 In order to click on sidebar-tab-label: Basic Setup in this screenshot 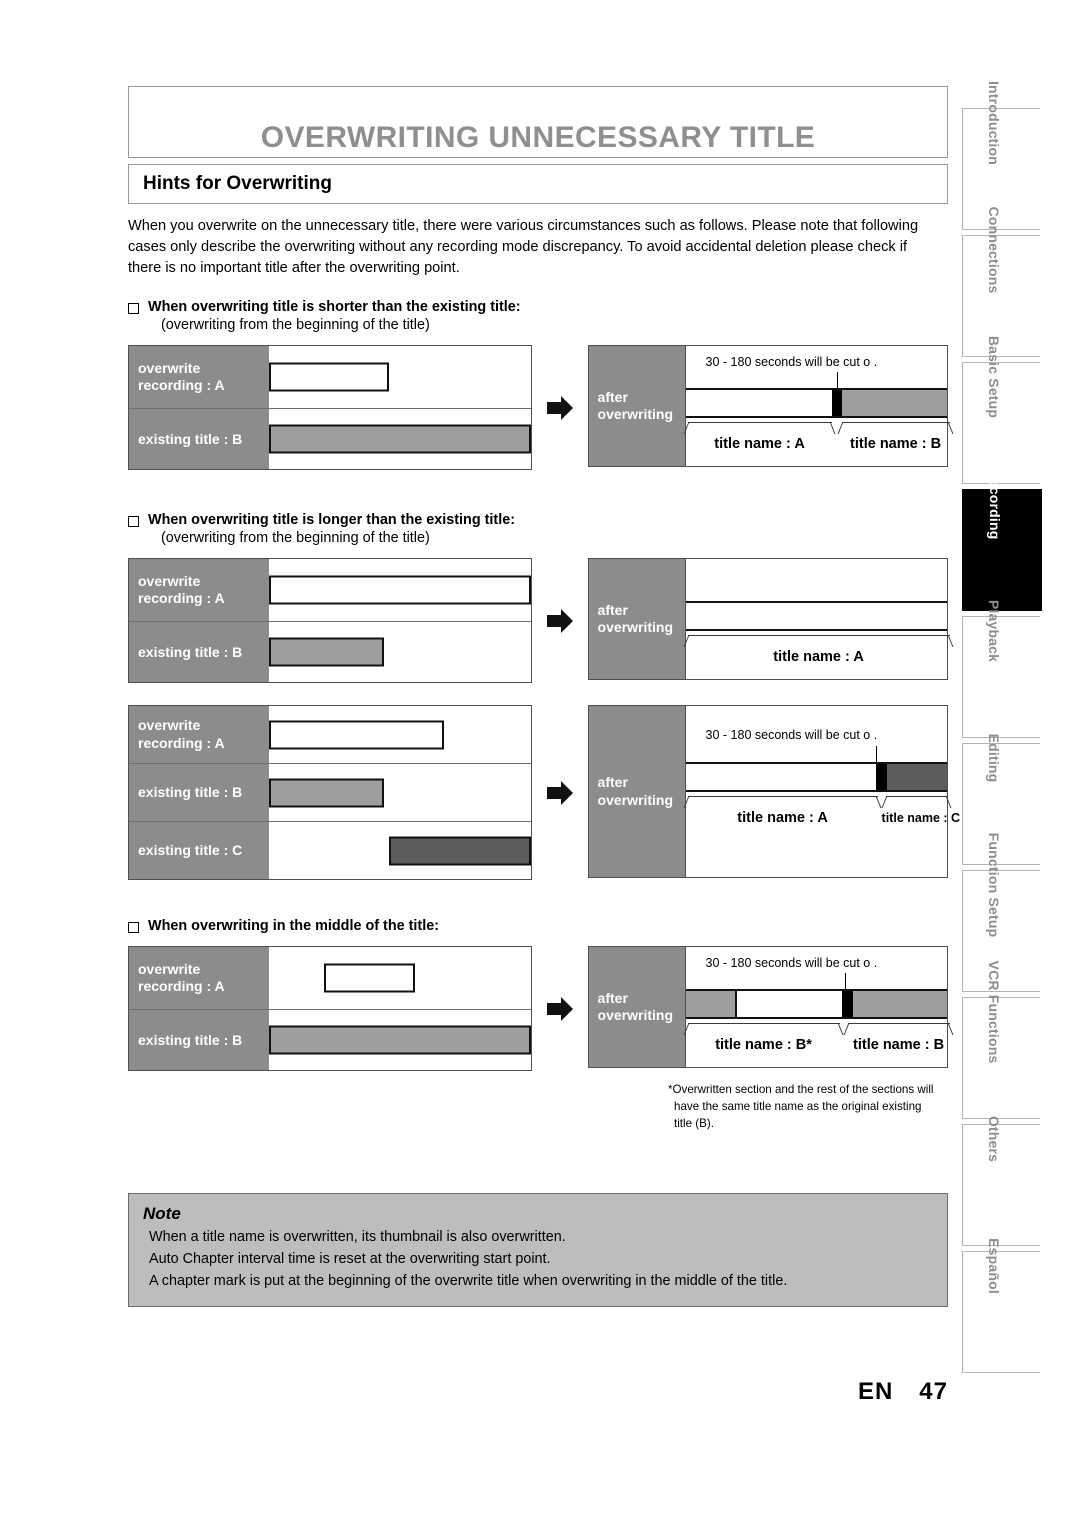, I will do `click(993, 377)`.